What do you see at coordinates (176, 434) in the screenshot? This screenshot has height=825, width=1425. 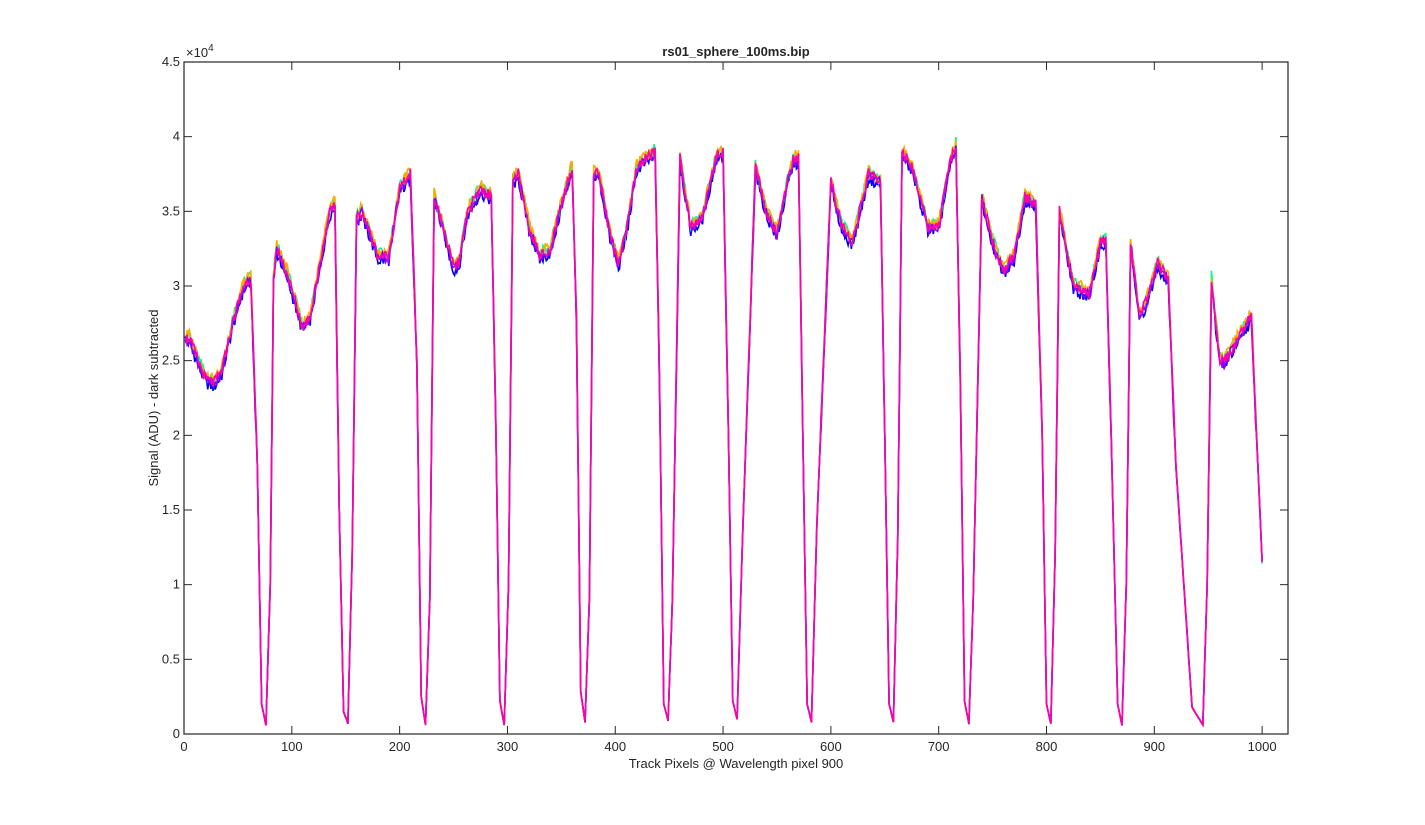 I see `y-tick-label: 2` at bounding box center [176, 434].